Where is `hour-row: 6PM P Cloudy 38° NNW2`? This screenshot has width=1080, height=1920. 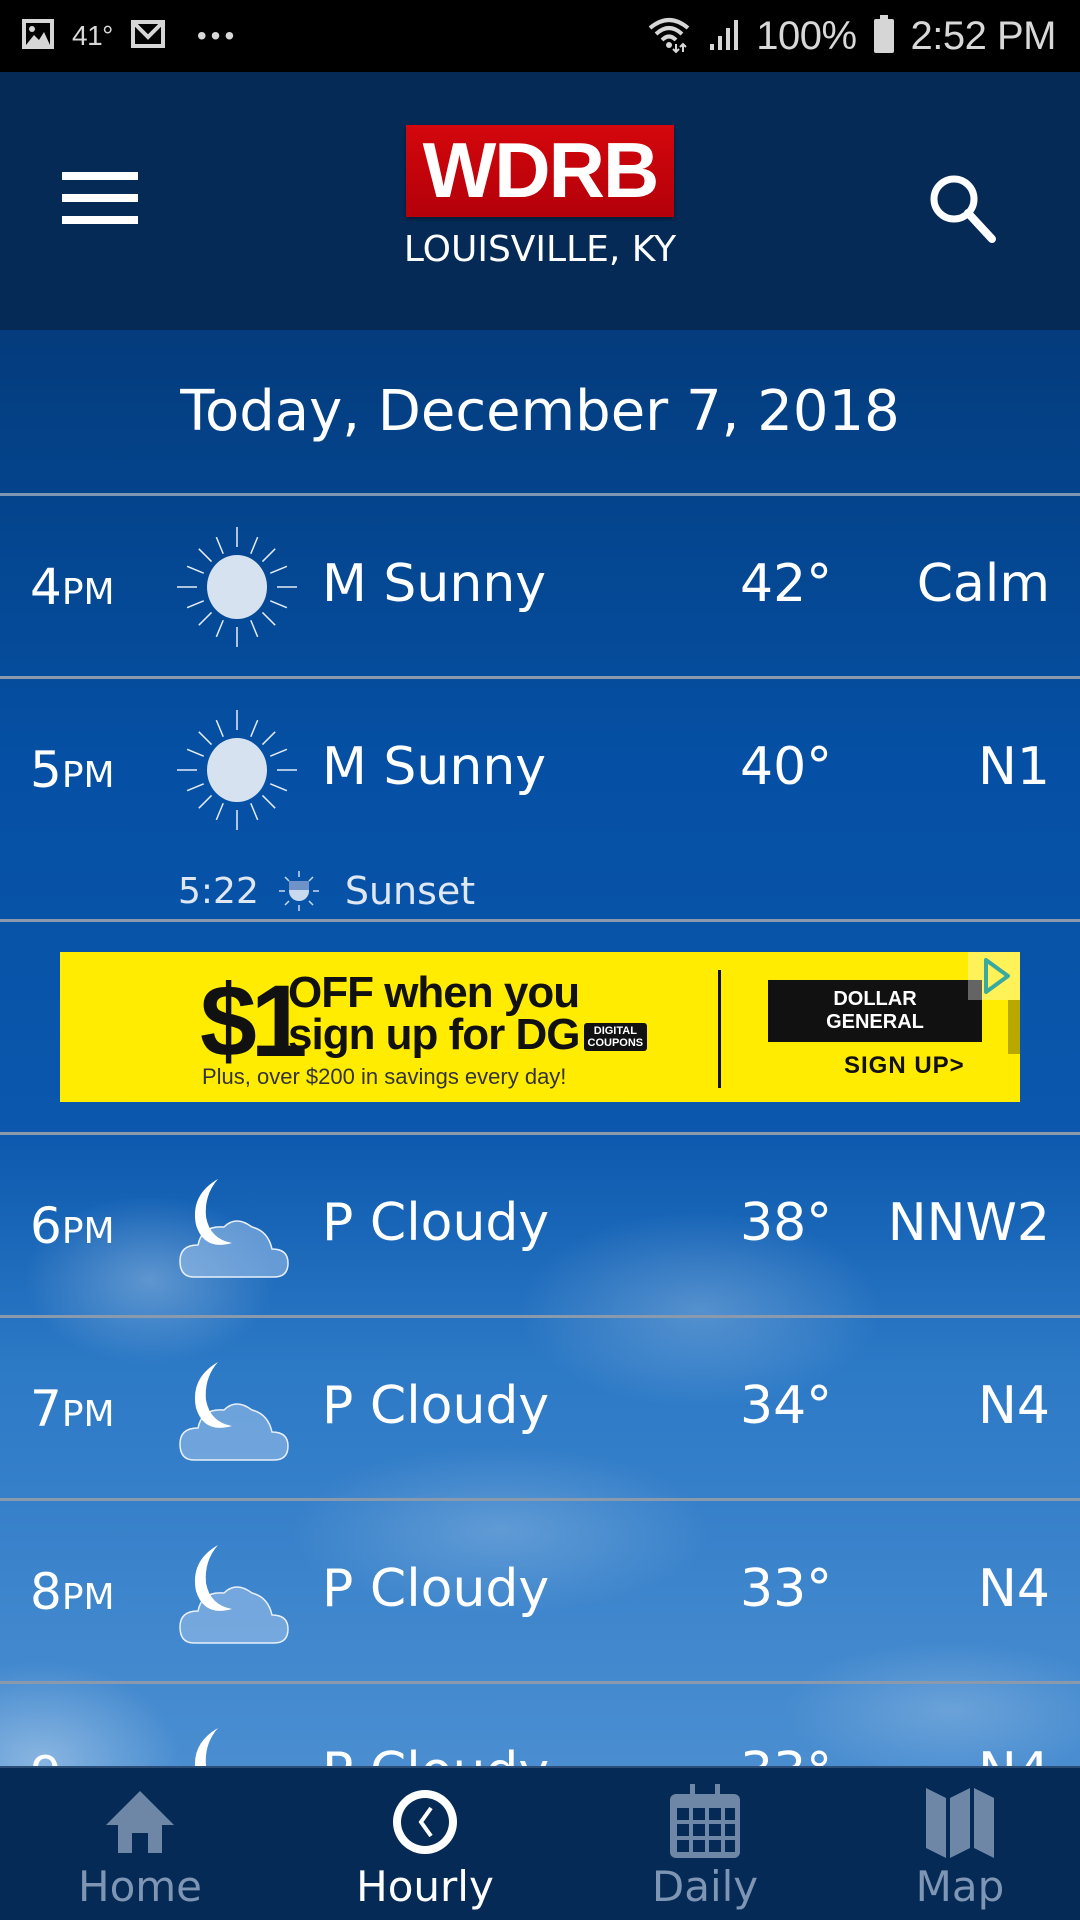
hour-row: 6PM P Cloudy 38° NNW2 is located at coordinates (540, 1226).